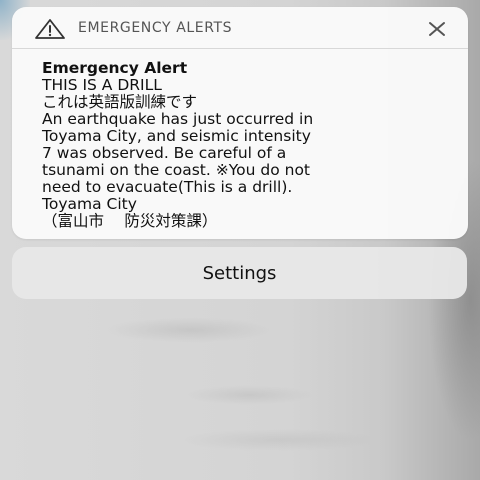 This screenshot has width=480, height=480. Describe the element at coordinates (120, 102) in the screenshot. I see `alert-line-japanese-drill: これは英語版訓練です` at that location.